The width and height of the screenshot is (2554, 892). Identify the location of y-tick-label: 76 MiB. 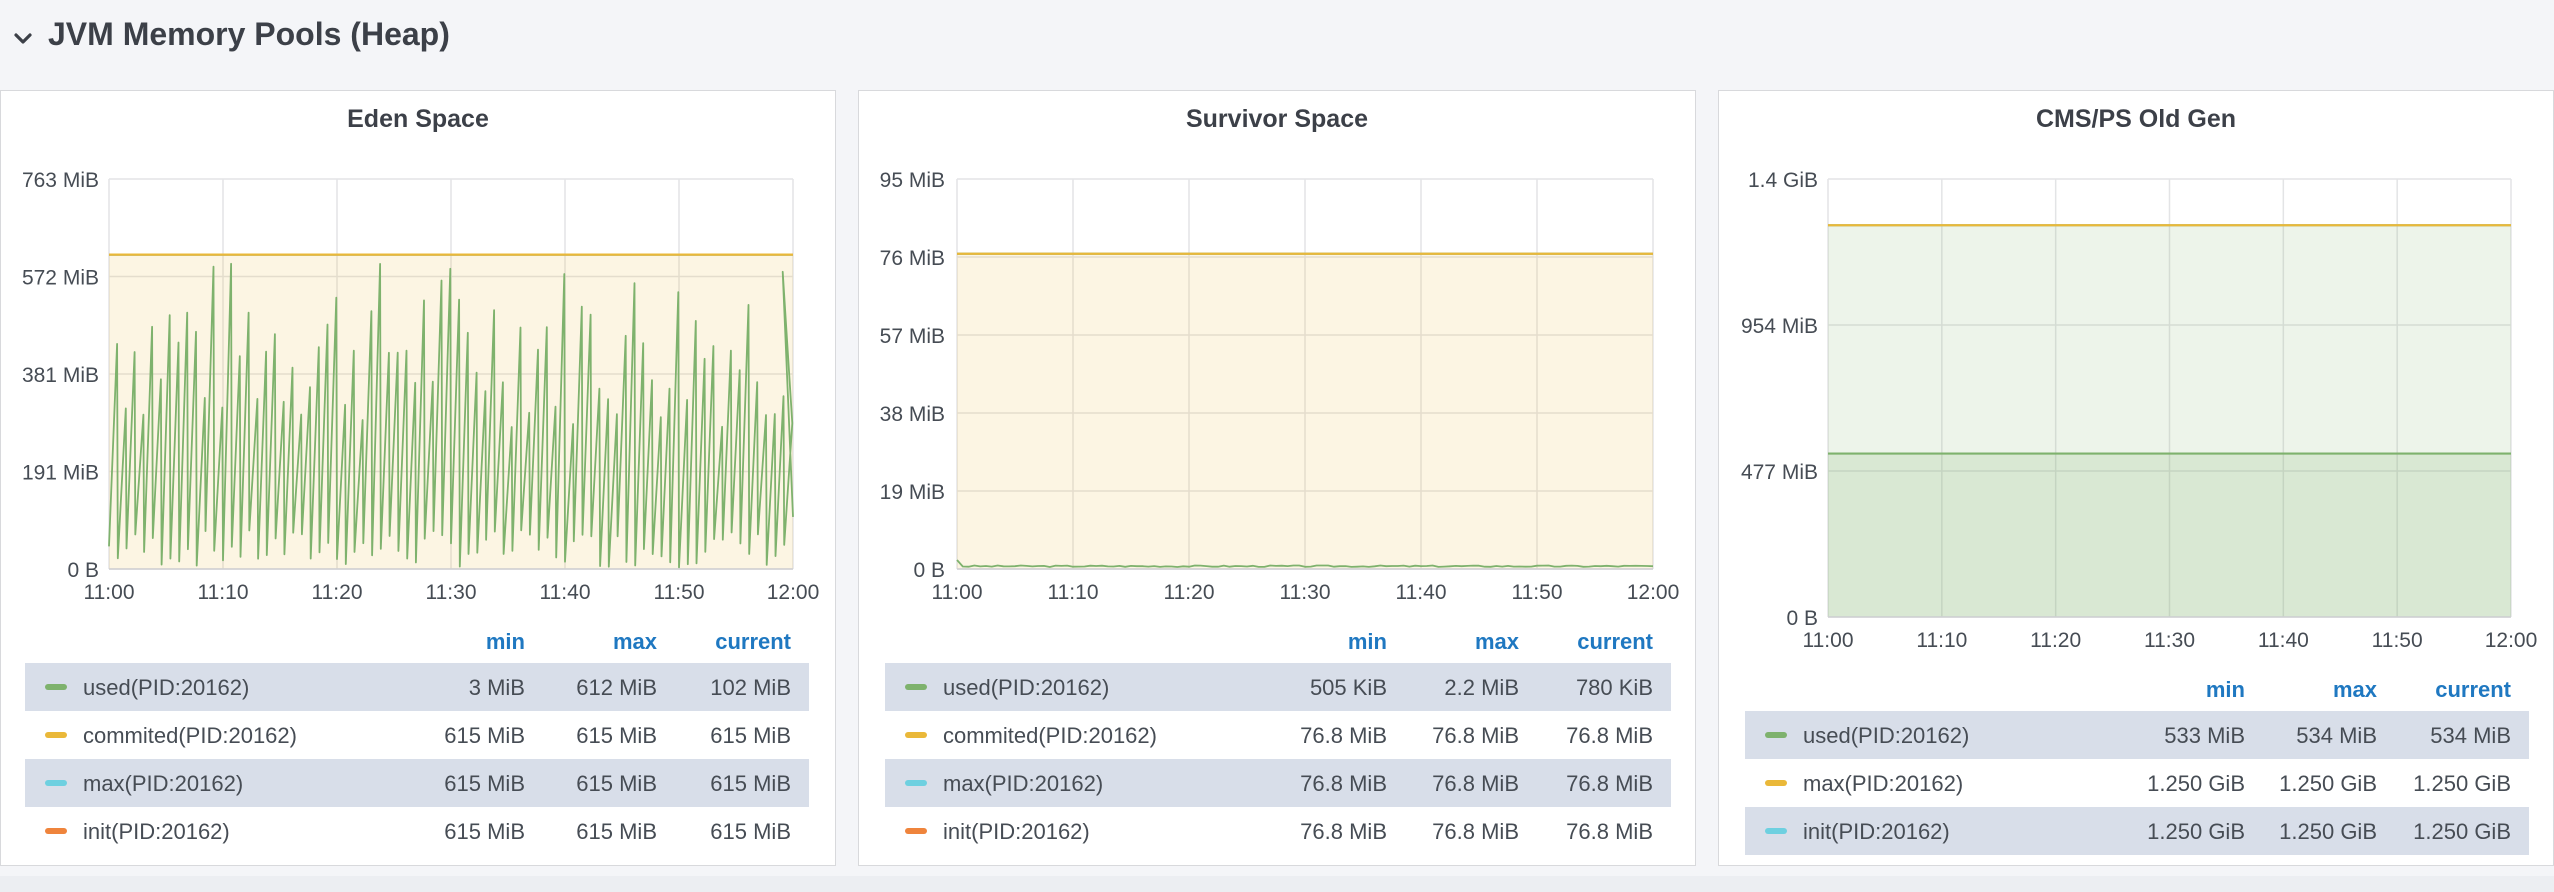
(912, 258).